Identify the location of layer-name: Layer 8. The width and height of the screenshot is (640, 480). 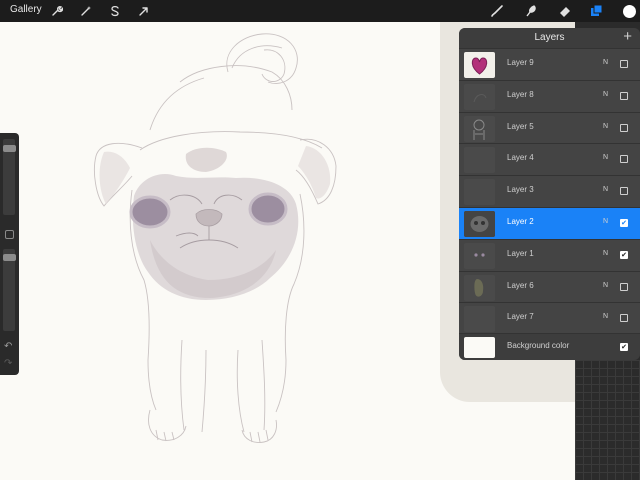
(520, 94).